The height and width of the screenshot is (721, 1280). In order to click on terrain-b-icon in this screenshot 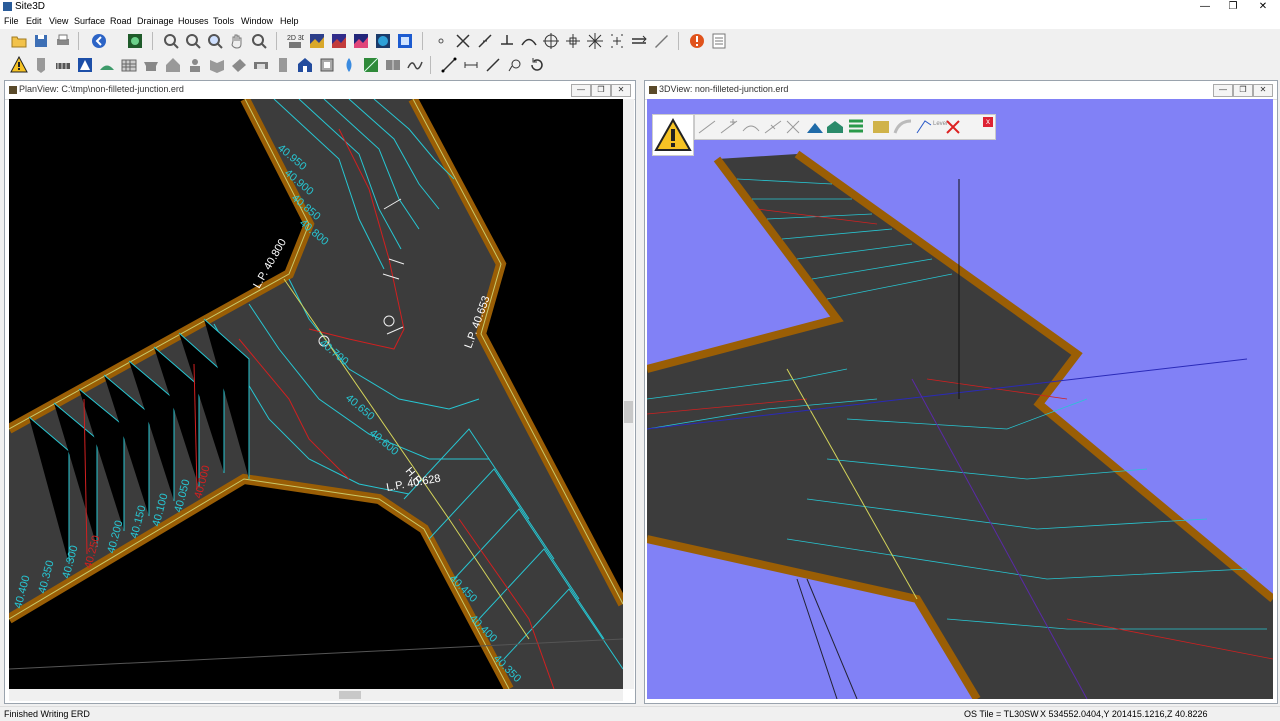, I will do `click(835, 127)`.